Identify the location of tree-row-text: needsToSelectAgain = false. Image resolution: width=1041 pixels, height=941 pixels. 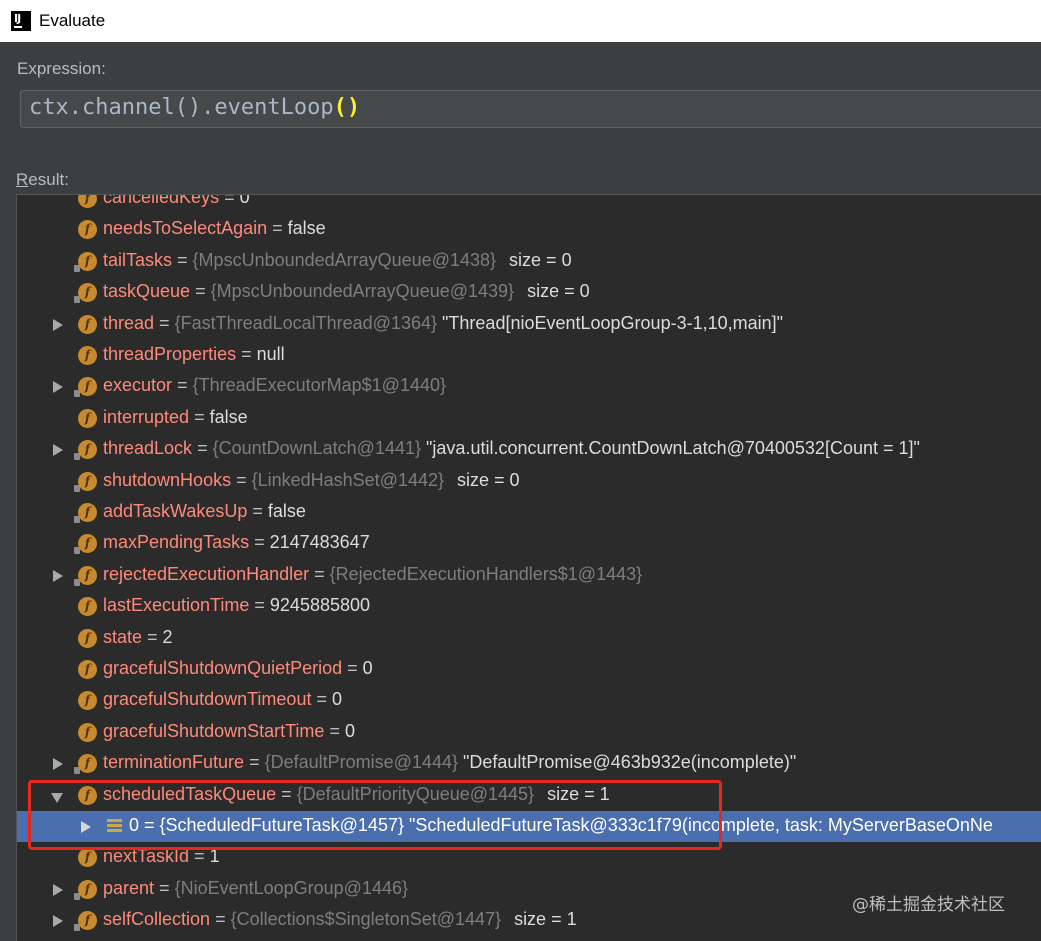
(214, 228).